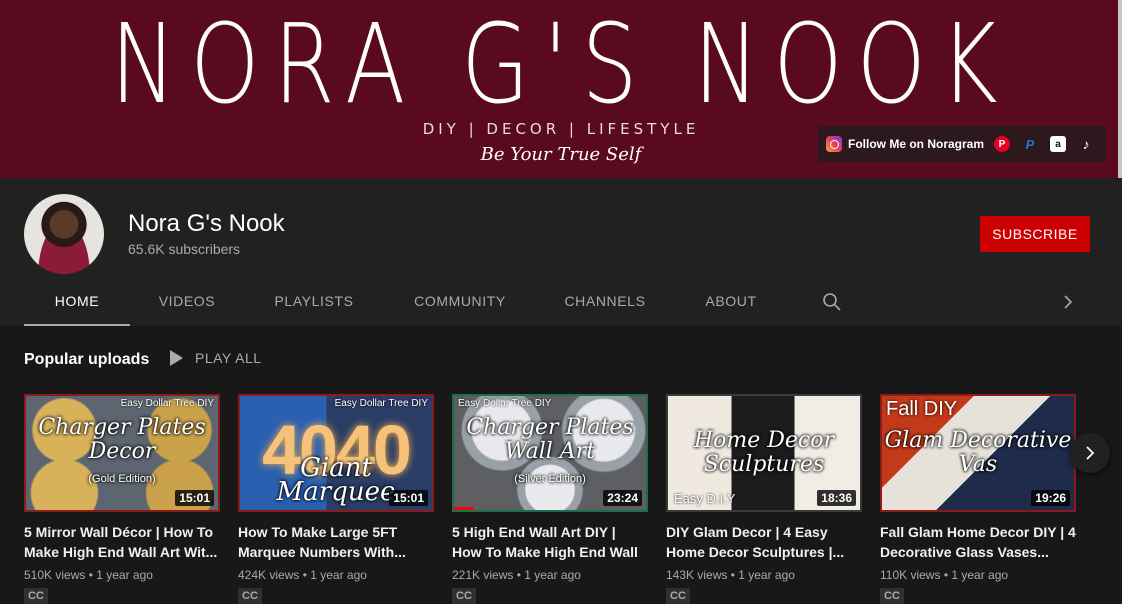 This screenshot has height=604, width=1122. Describe the element at coordinates (77, 302) in the screenshot. I see `tab-home: HOME` at that location.